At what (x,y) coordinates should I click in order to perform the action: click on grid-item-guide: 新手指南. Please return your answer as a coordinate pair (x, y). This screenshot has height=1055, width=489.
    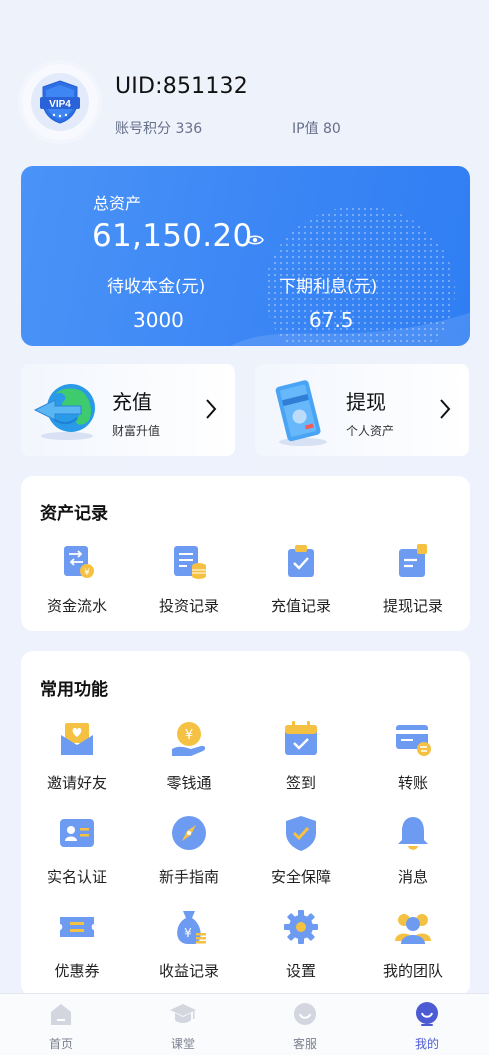
    Looking at the image, I should click on (189, 849).